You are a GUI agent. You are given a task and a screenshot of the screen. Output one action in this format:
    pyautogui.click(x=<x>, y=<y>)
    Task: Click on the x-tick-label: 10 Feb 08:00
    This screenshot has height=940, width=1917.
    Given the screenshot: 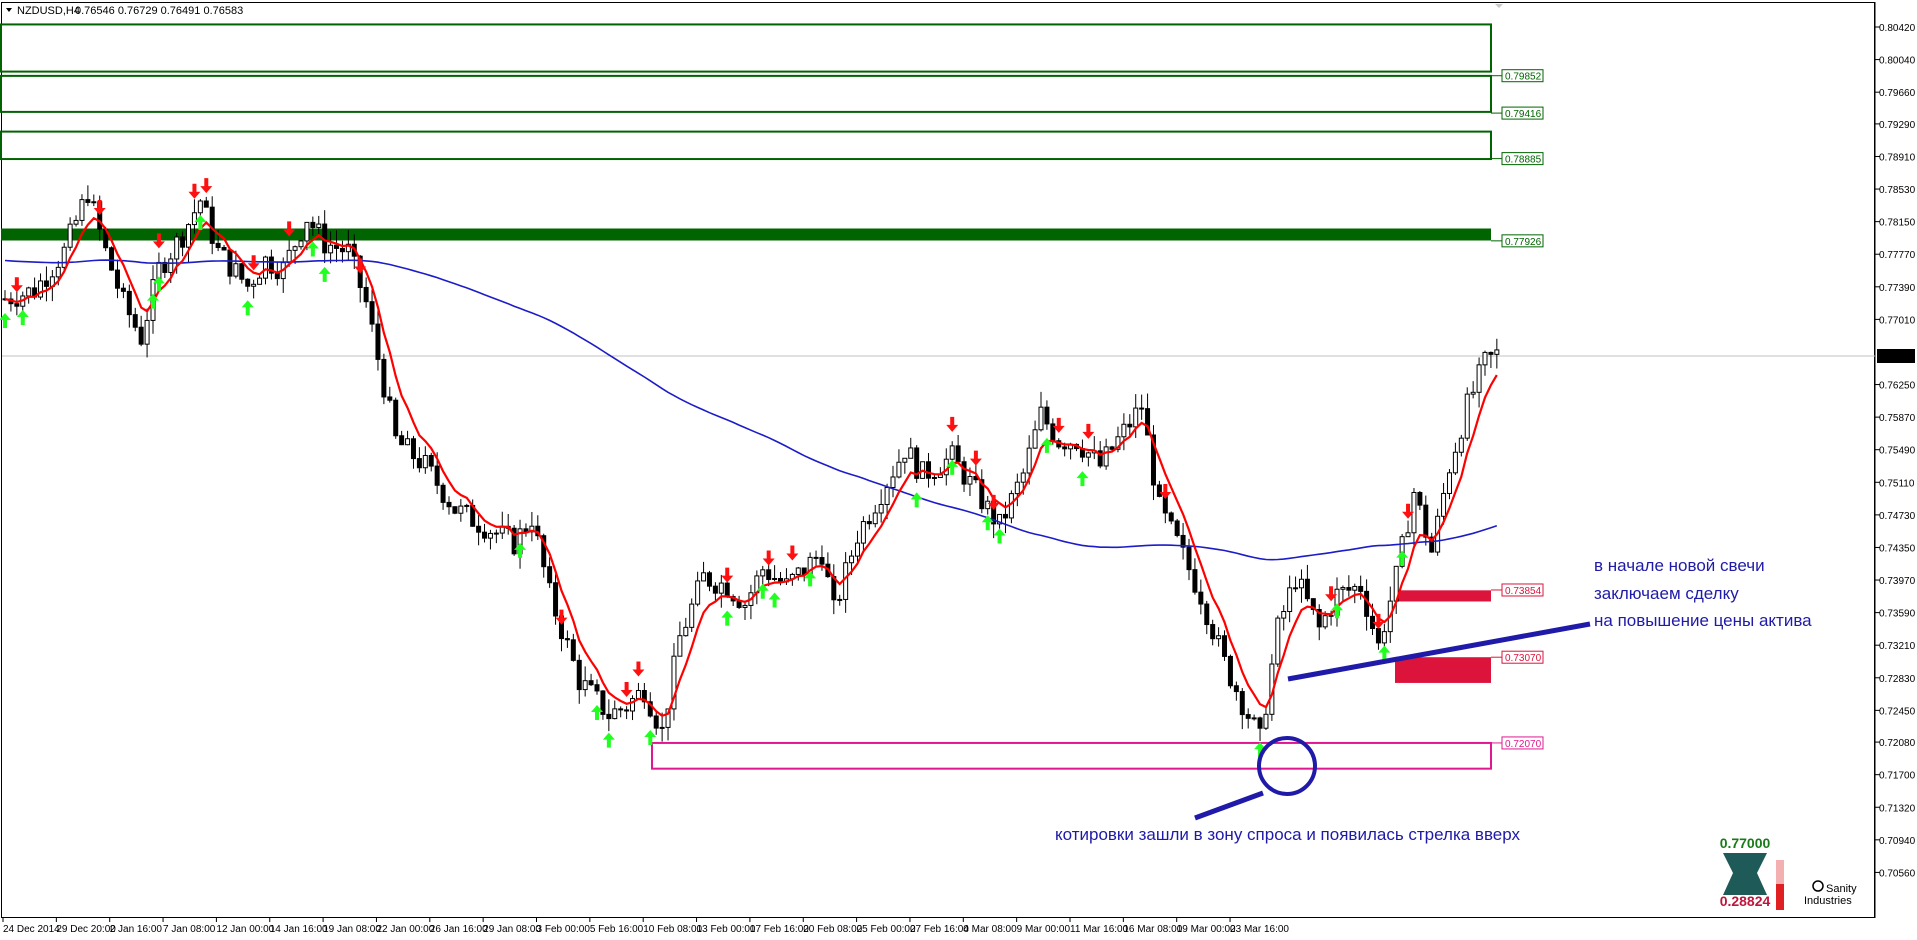 What is the action you would take?
    pyautogui.click(x=672, y=929)
    